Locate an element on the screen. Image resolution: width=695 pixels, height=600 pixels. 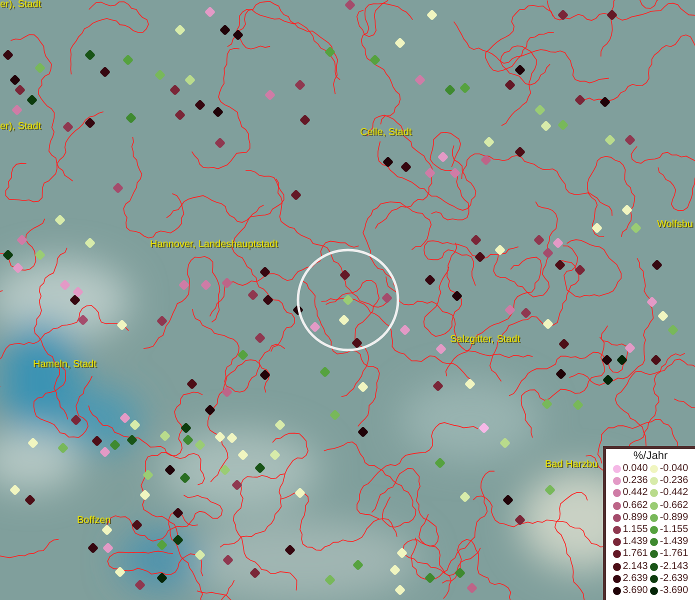
legend-value: -0.899 is located at coordinates (674, 518).